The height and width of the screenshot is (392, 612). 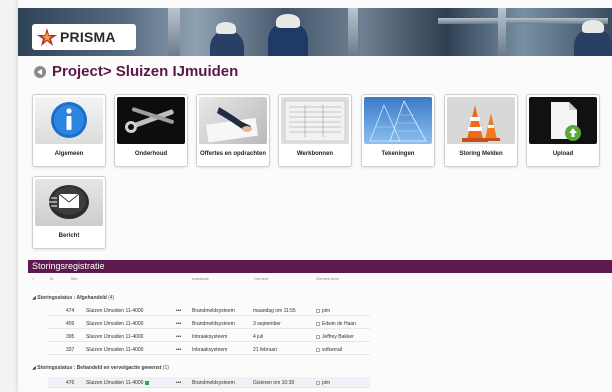 What do you see at coordinates (51, 278) in the screenshot?
I see `column-id: Id` at bounding box center [51, 278].